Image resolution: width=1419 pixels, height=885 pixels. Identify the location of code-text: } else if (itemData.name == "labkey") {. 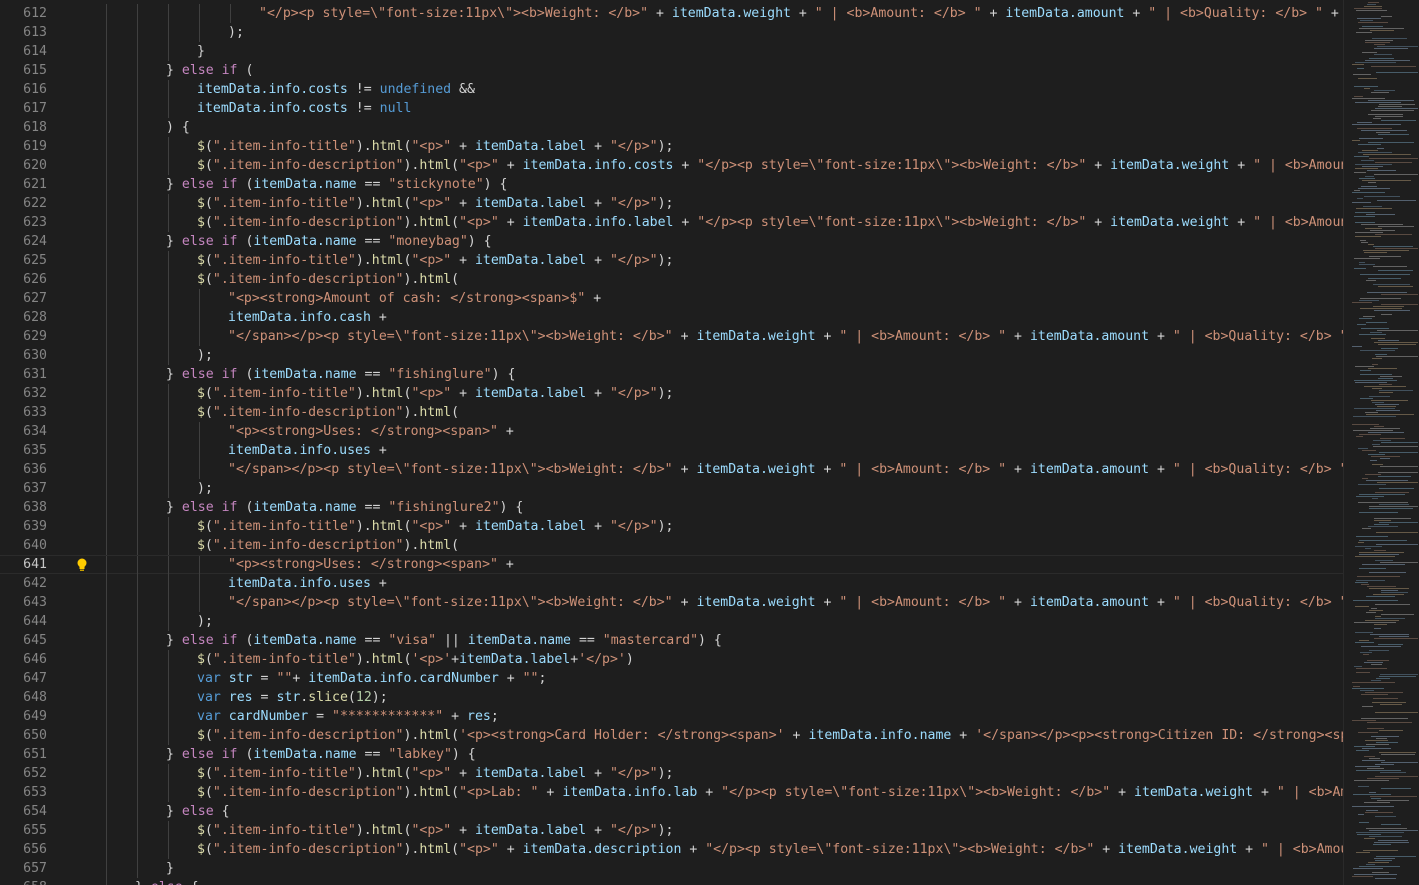
(321, 754).